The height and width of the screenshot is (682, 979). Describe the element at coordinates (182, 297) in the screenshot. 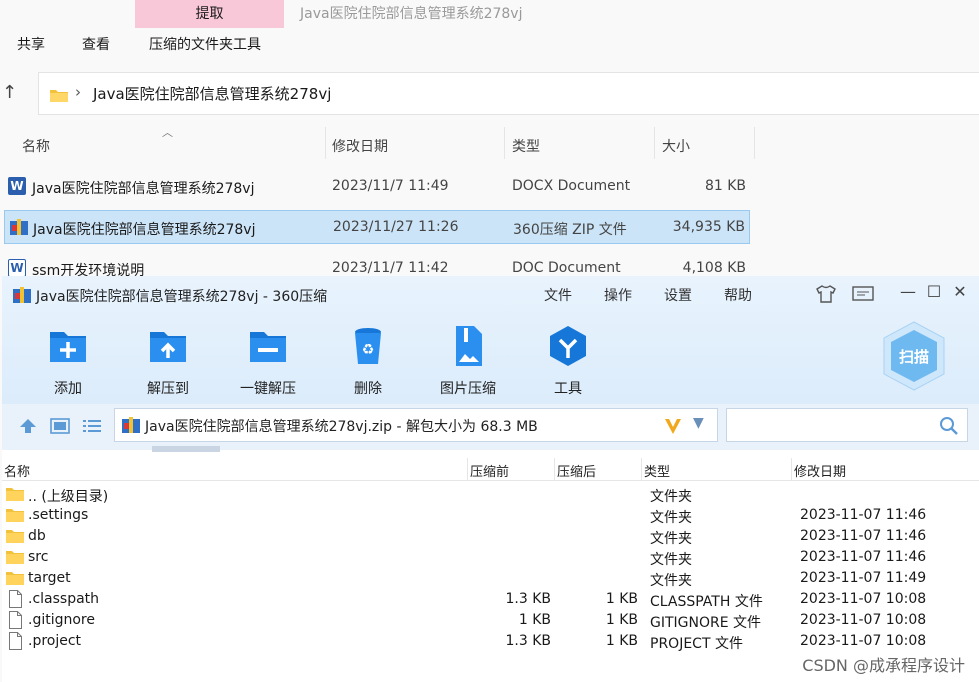

I see `zip-window-title: Java医院住院部信息管理系统278vj - 360压缩` at that location.